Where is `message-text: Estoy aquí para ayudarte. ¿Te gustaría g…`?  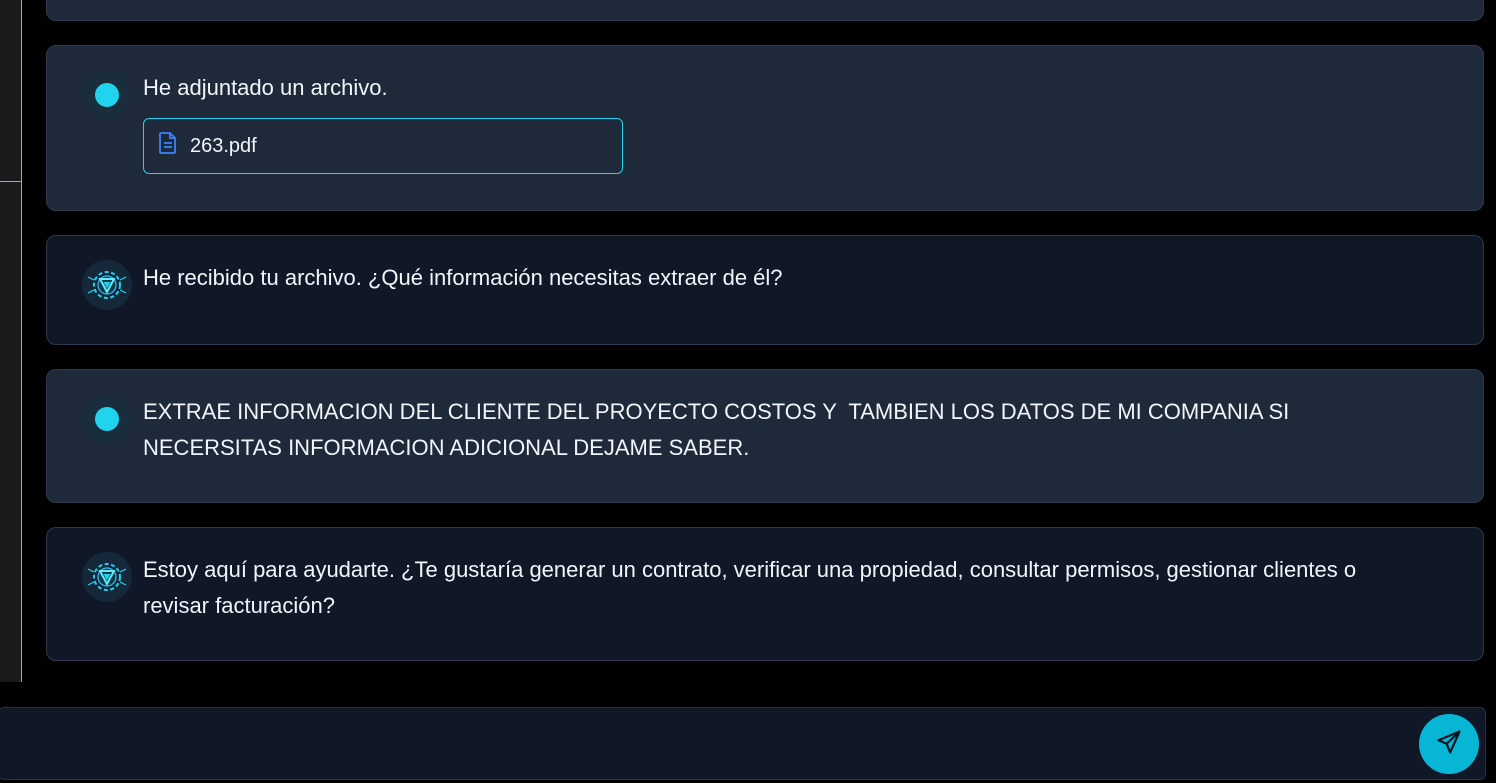 message-text: Estoy aquí para ayudarte. ¿Te gustaría g… is located at coordinates (750, 587).